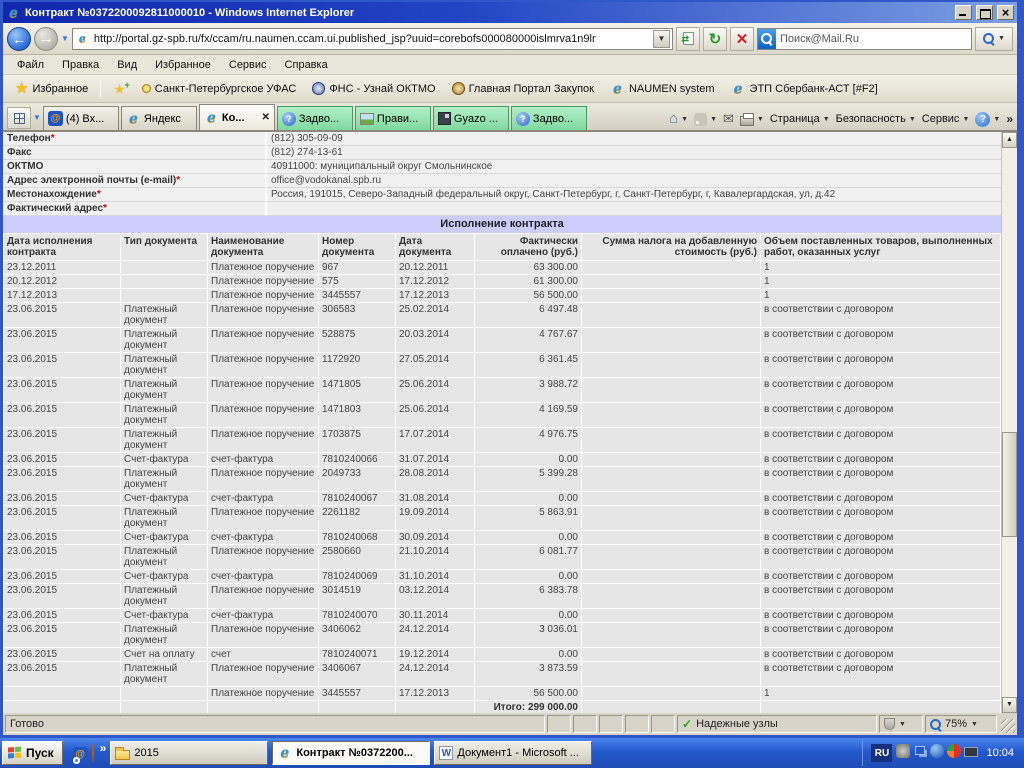  Describe the element at coordinates (288, 118) in the screenshot. I see `question-icon: ?` at that location.